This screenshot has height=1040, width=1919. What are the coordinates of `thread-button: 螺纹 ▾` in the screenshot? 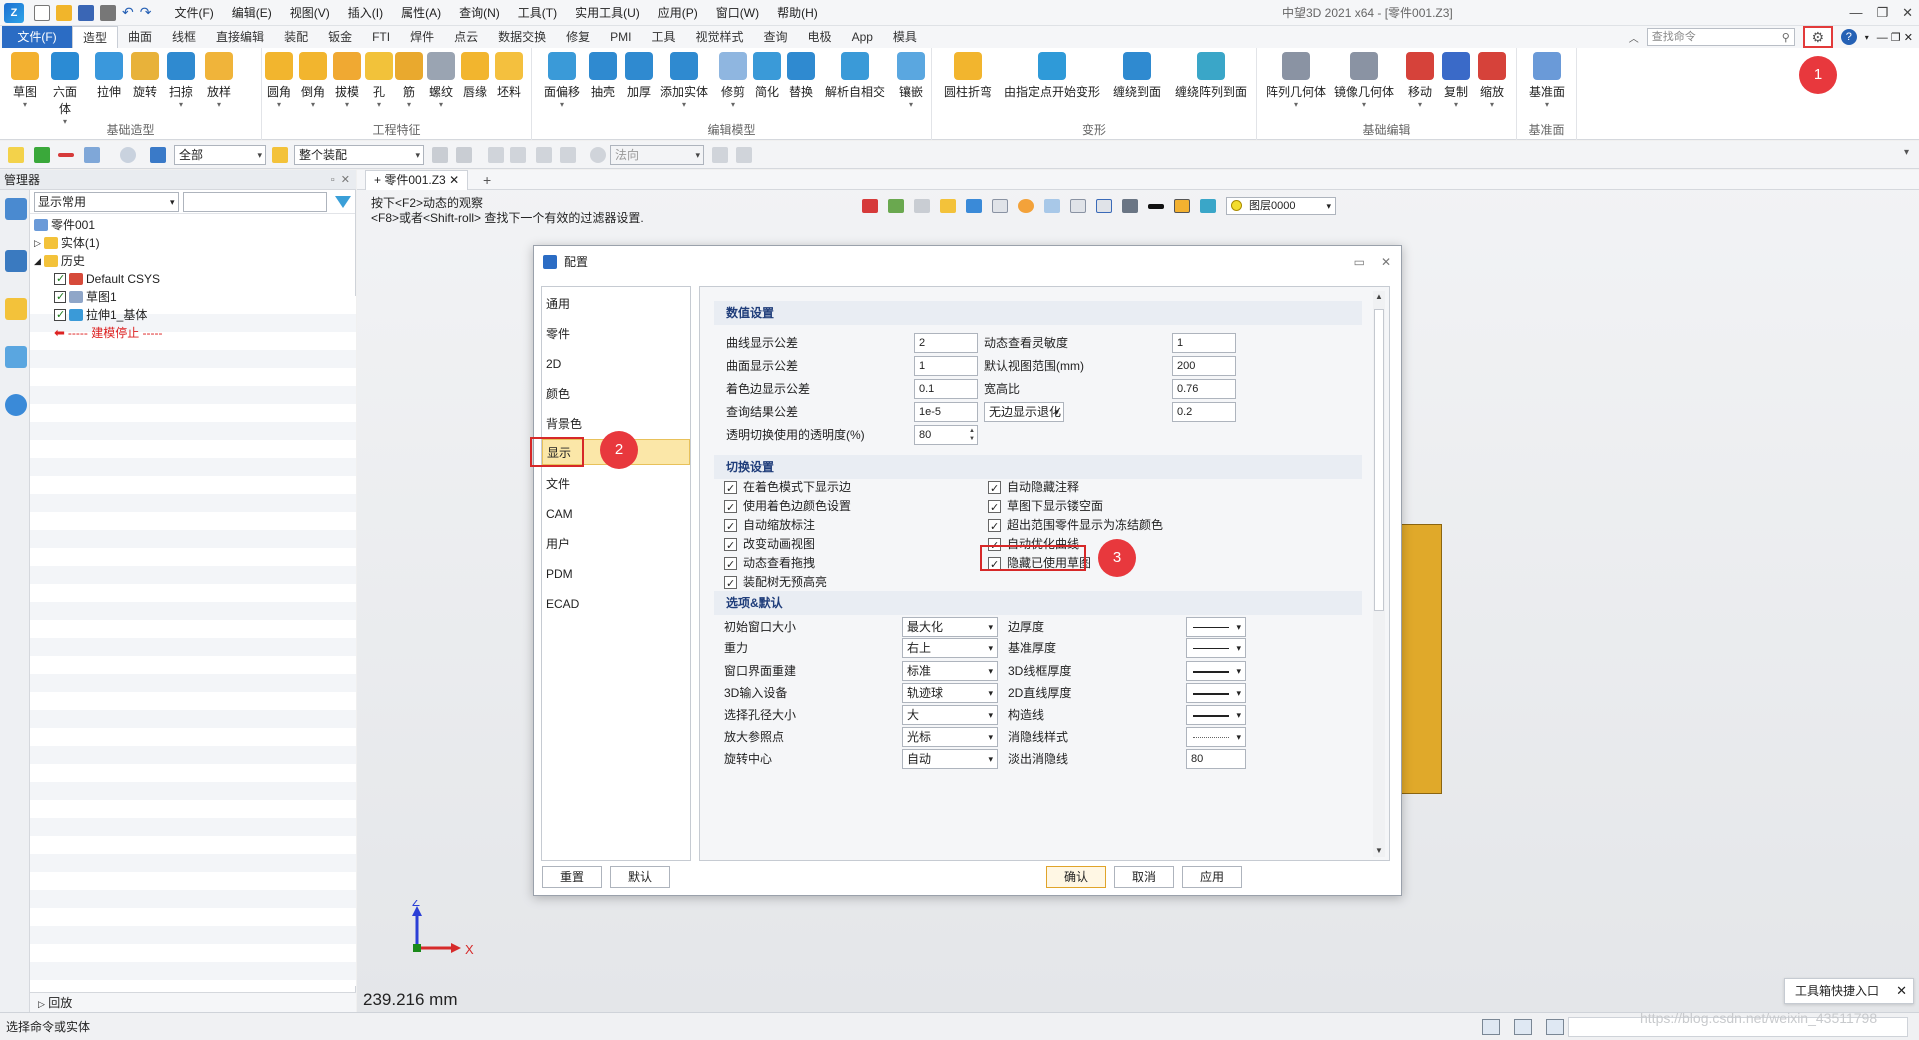 It's located at (441, 81).